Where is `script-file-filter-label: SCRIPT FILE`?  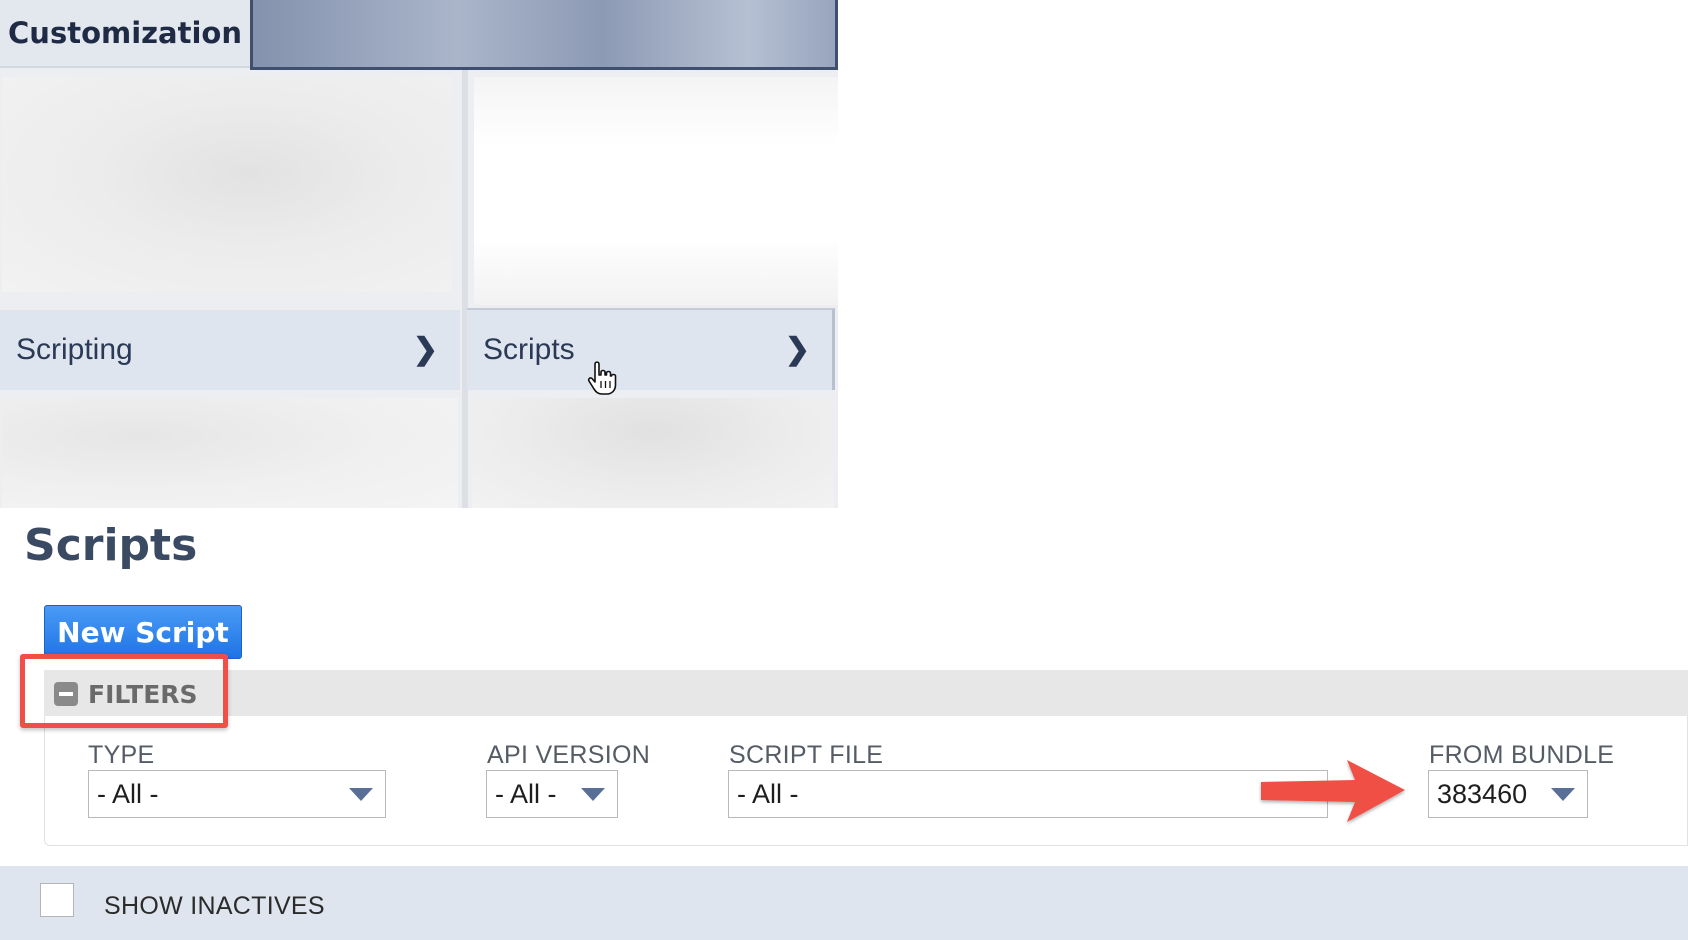
script-file-filter-label: SCRIPT FILE is located at coordinates (806, 755).